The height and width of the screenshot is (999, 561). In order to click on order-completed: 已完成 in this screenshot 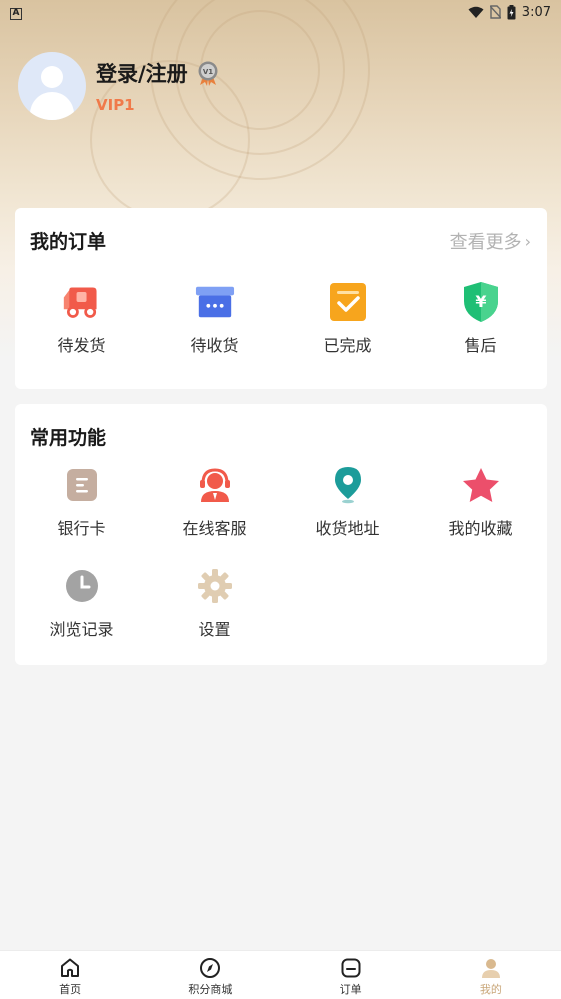, I will do `click(347, 319)`.